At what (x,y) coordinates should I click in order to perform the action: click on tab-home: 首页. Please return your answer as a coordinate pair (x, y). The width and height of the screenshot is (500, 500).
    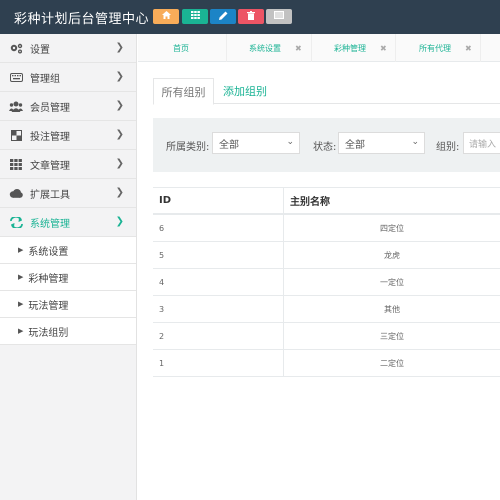
    Looking at the image, I should click on (181, 48).